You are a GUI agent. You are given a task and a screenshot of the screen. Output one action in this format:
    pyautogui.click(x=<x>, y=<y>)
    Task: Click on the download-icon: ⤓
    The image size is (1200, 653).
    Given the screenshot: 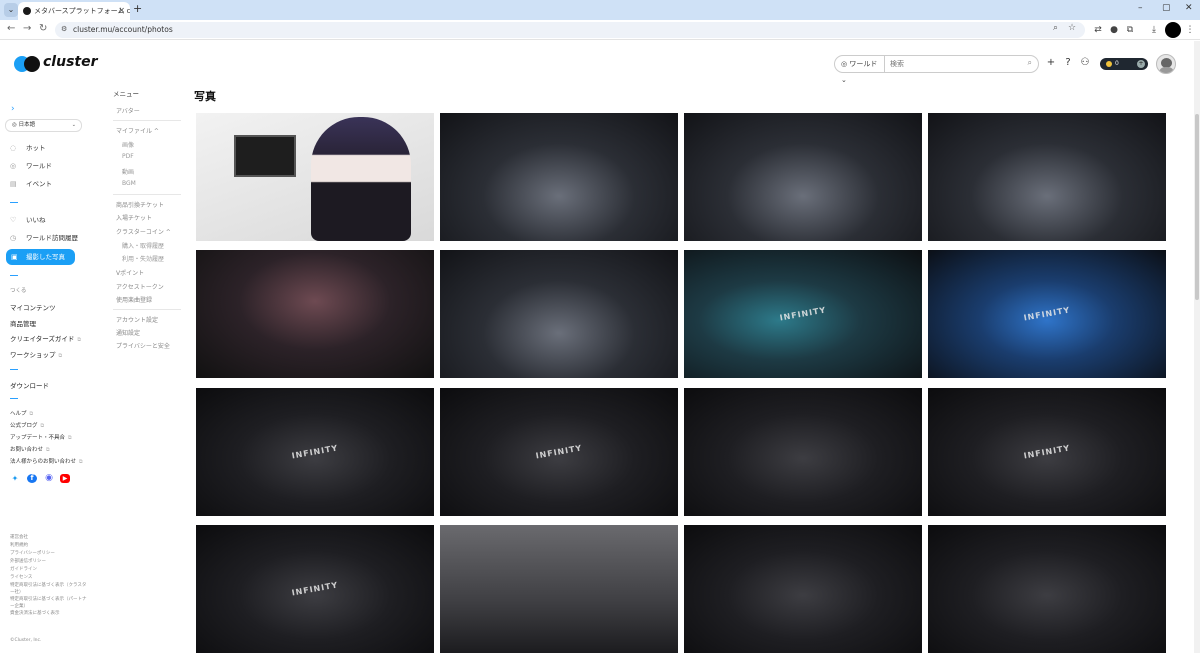 What is the action you would take?
    pyautogui.click(x=1154, y=30)
    